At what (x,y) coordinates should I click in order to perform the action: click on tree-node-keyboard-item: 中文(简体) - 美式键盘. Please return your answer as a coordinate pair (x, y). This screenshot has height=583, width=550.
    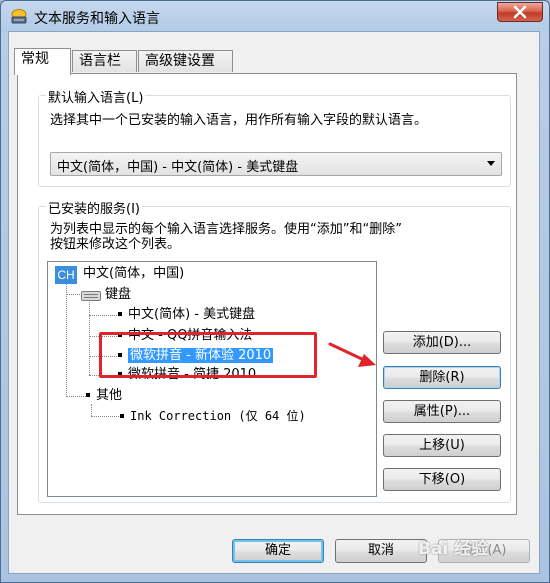
    Looking at the image, I should click on (186, 315).